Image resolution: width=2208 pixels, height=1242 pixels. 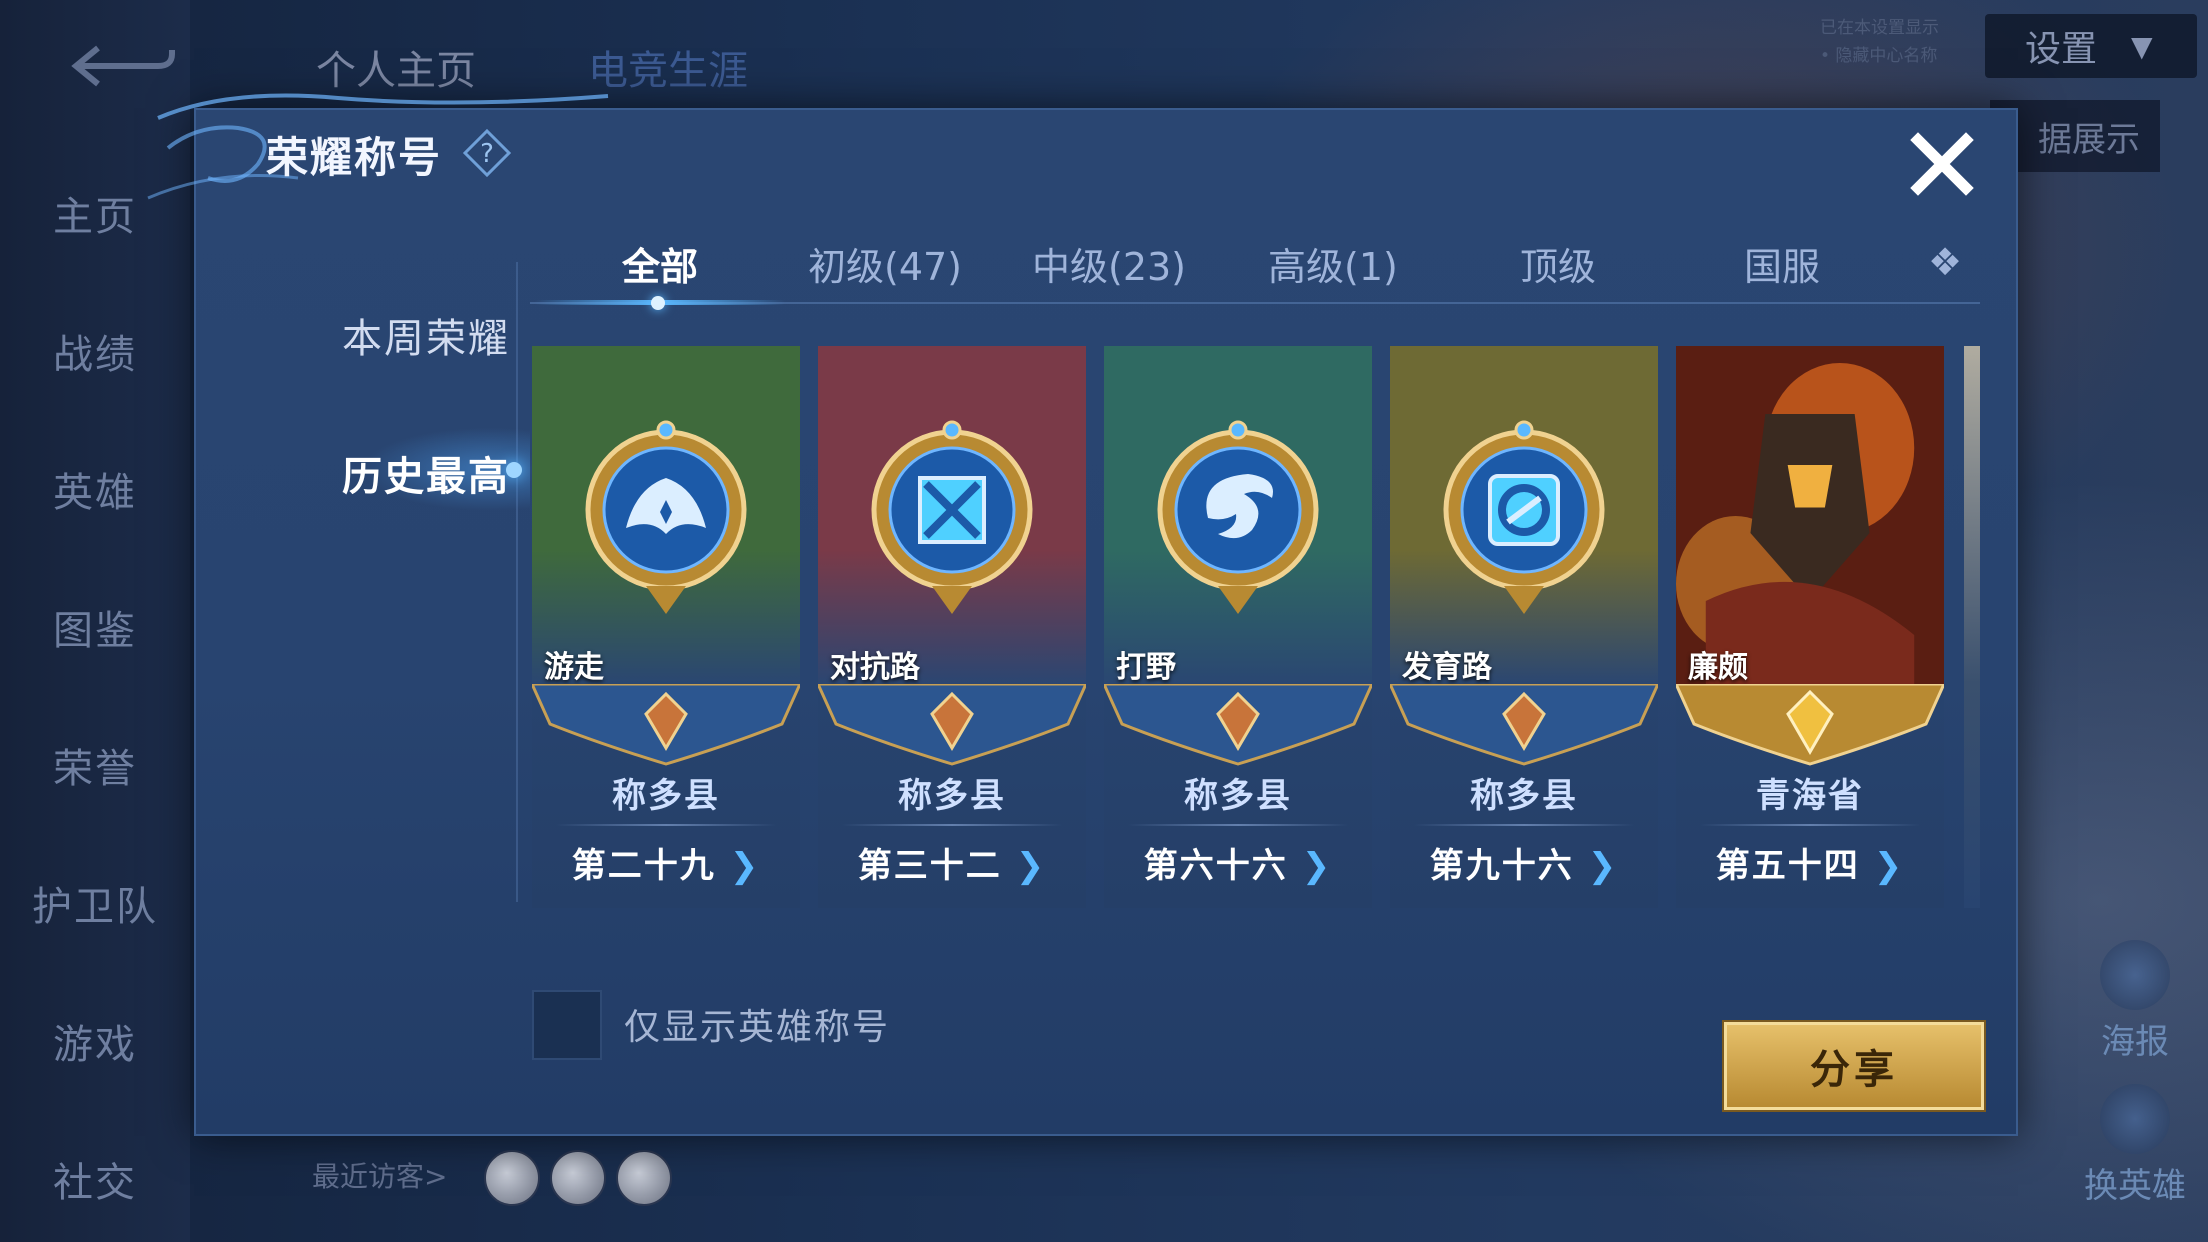 What do you see at coordinates (124, 66) in the screenshot?
I see `back-arrow-icon` at bounding box center [124, 66].